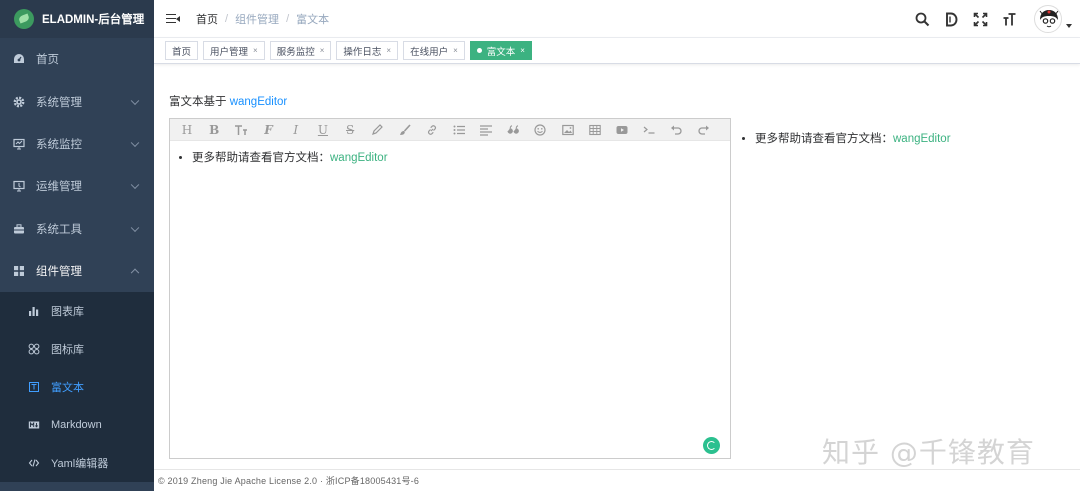 This screenshot has width=1080, height=491. Describe the element at coordinates (19, 144) in the screenshot. I see `monitor-icon` at that location.